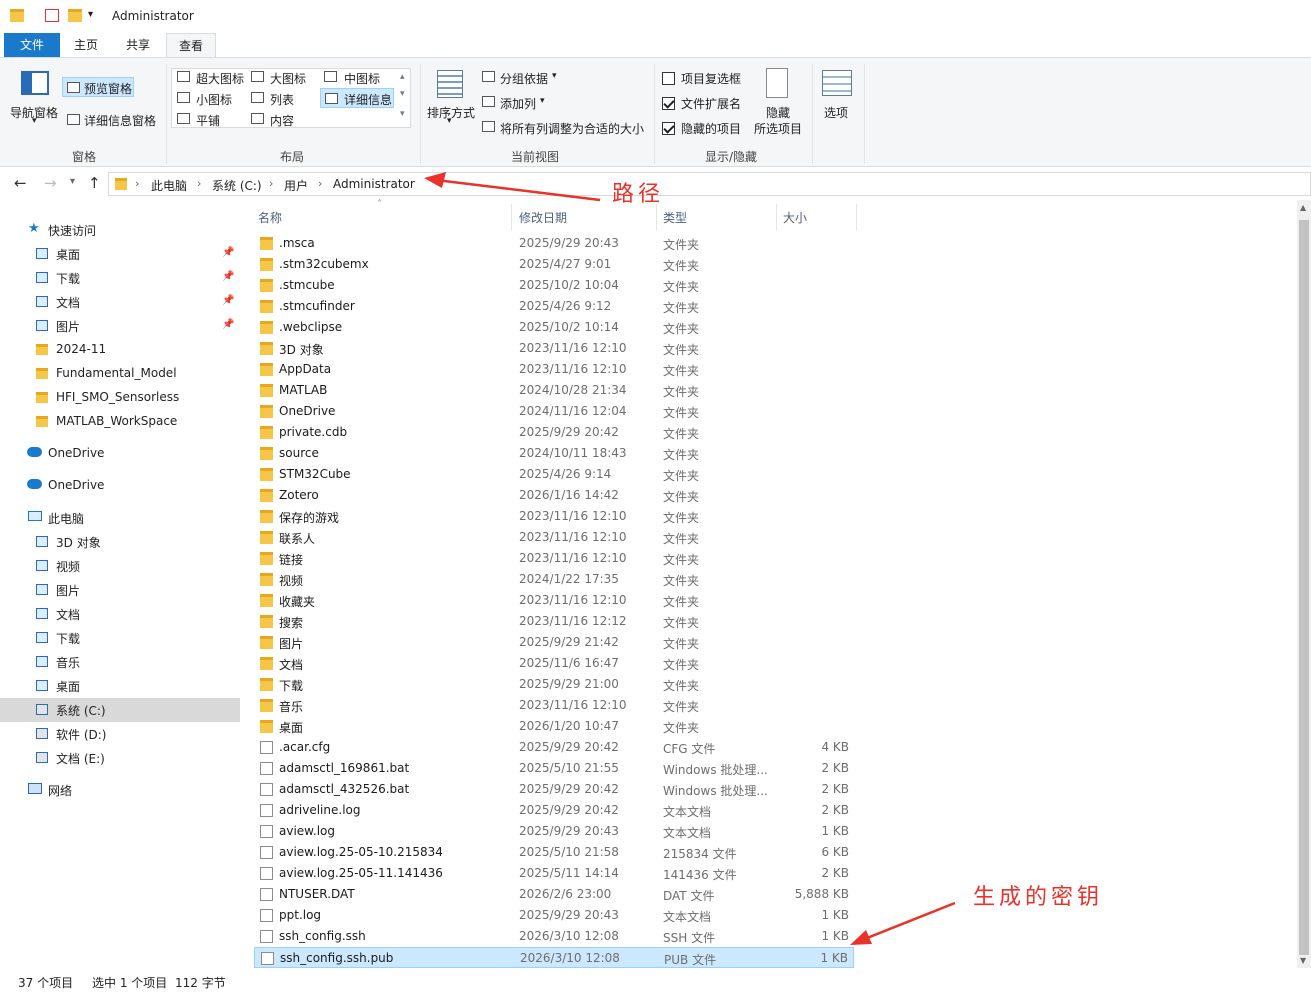 Image resolution: width=1311 pixels, height=993 pixels. What do you see at coordinates (861, 937) in the screenshot?
I see `key-arrow-head` at bounding box center [861, 937].